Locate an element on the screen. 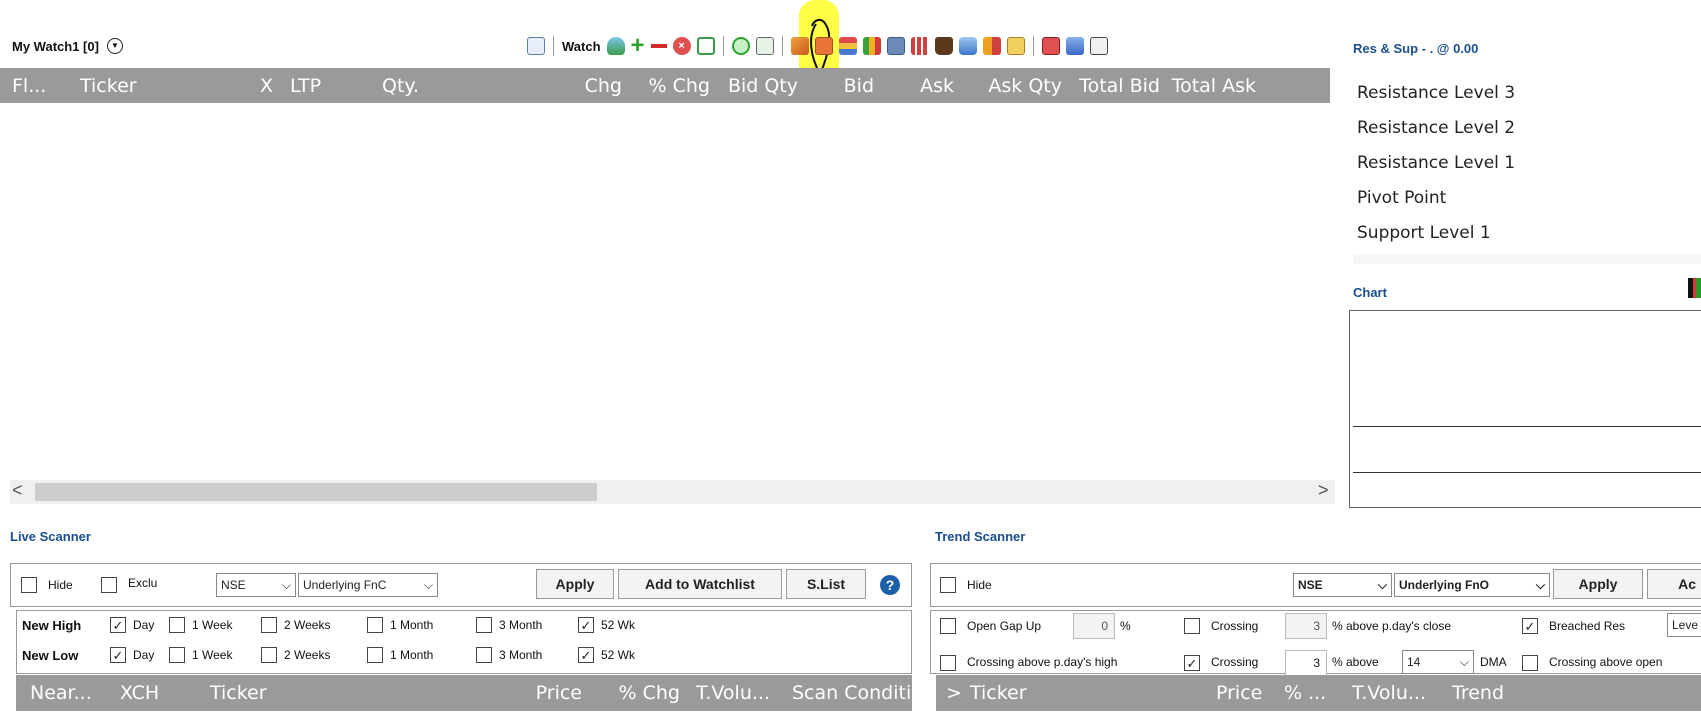  column-header: Qty. is located at coordinates (456, 86).